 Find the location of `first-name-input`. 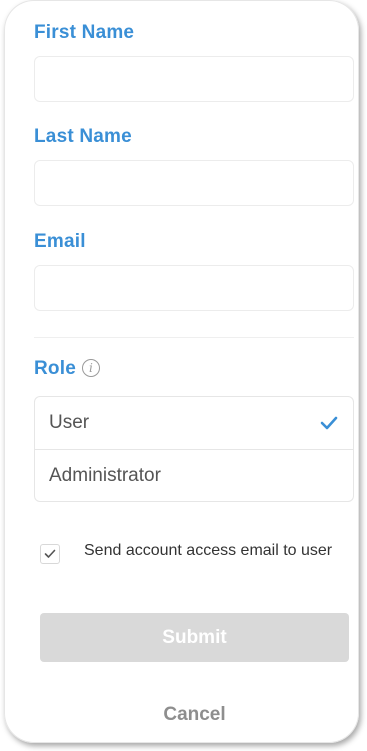

first-name-input is located at coordinates (194, 79).